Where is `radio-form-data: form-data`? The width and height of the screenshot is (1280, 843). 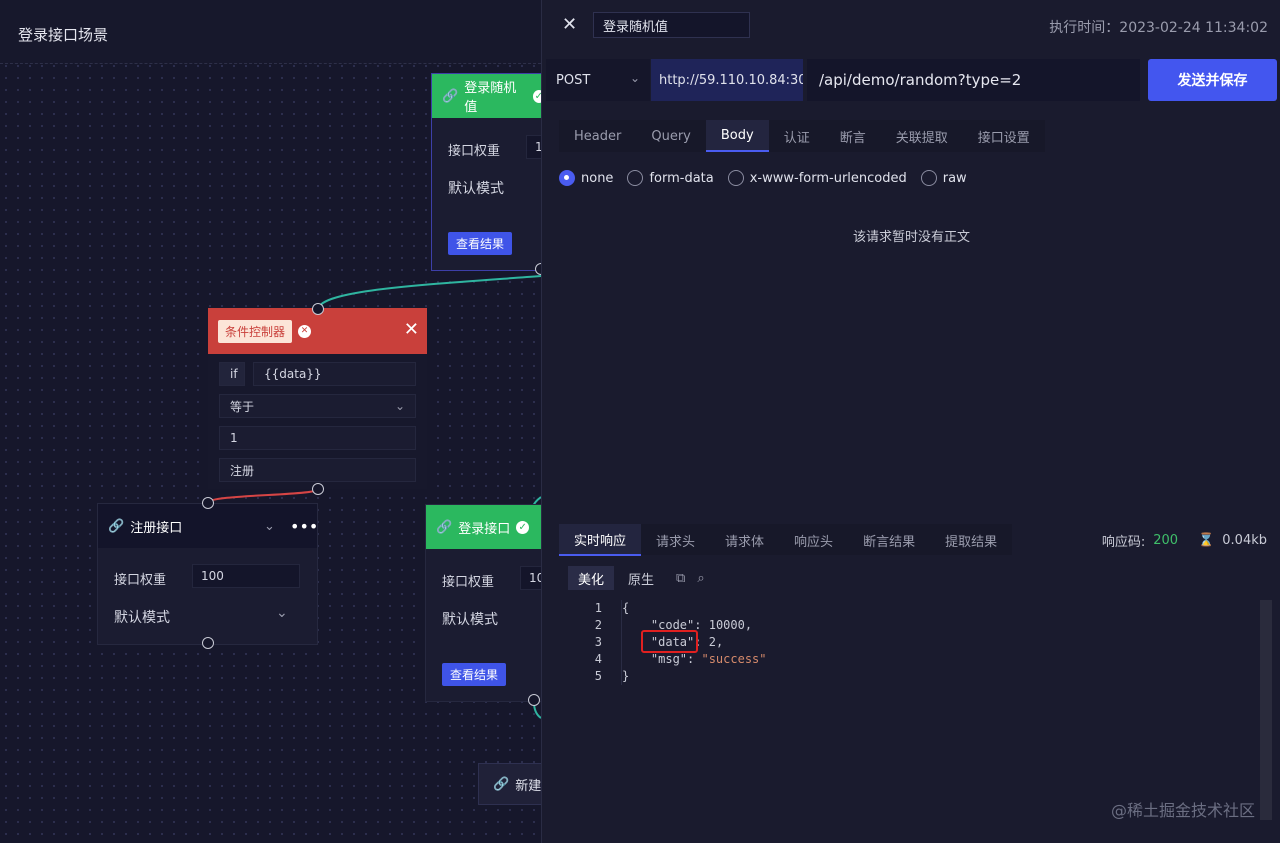 radio-form-data: form-data is located at coordinates (670, 178).